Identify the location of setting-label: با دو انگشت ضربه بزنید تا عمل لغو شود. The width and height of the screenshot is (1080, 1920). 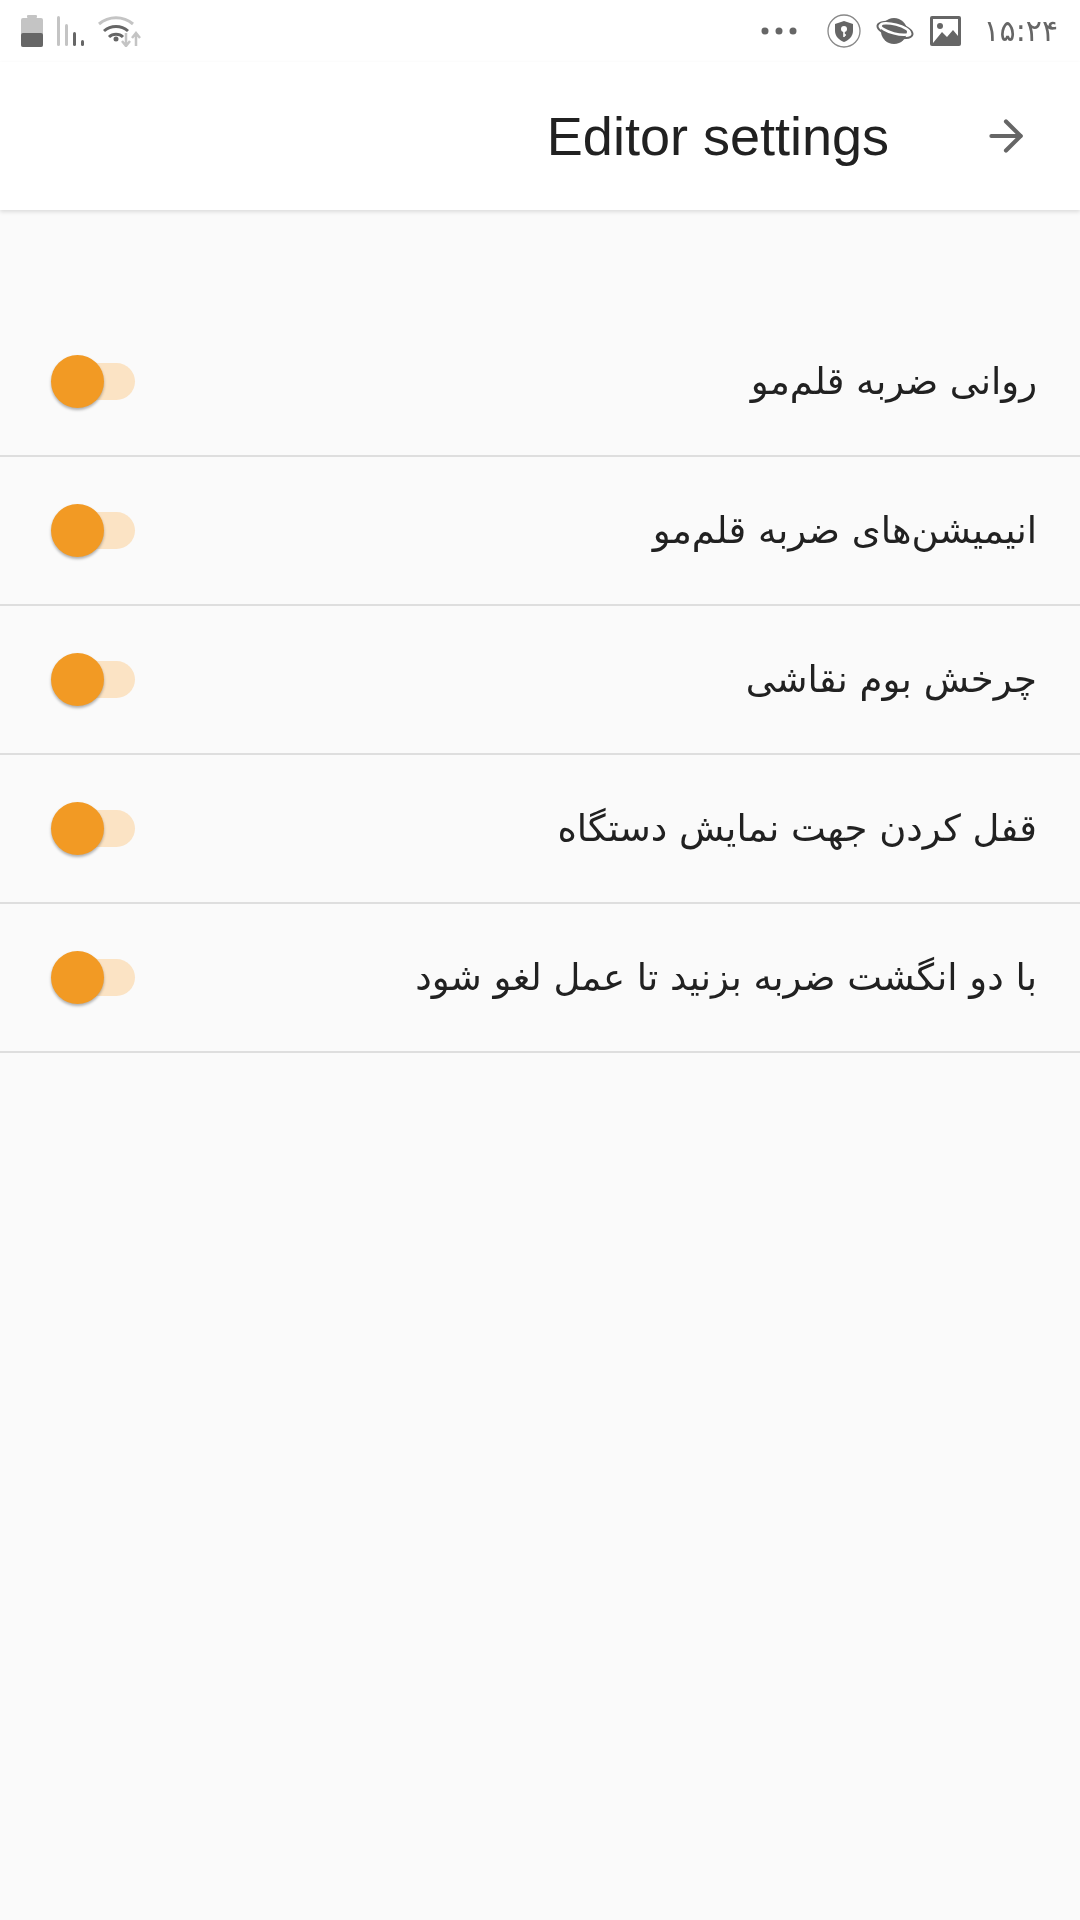
(726, 977).